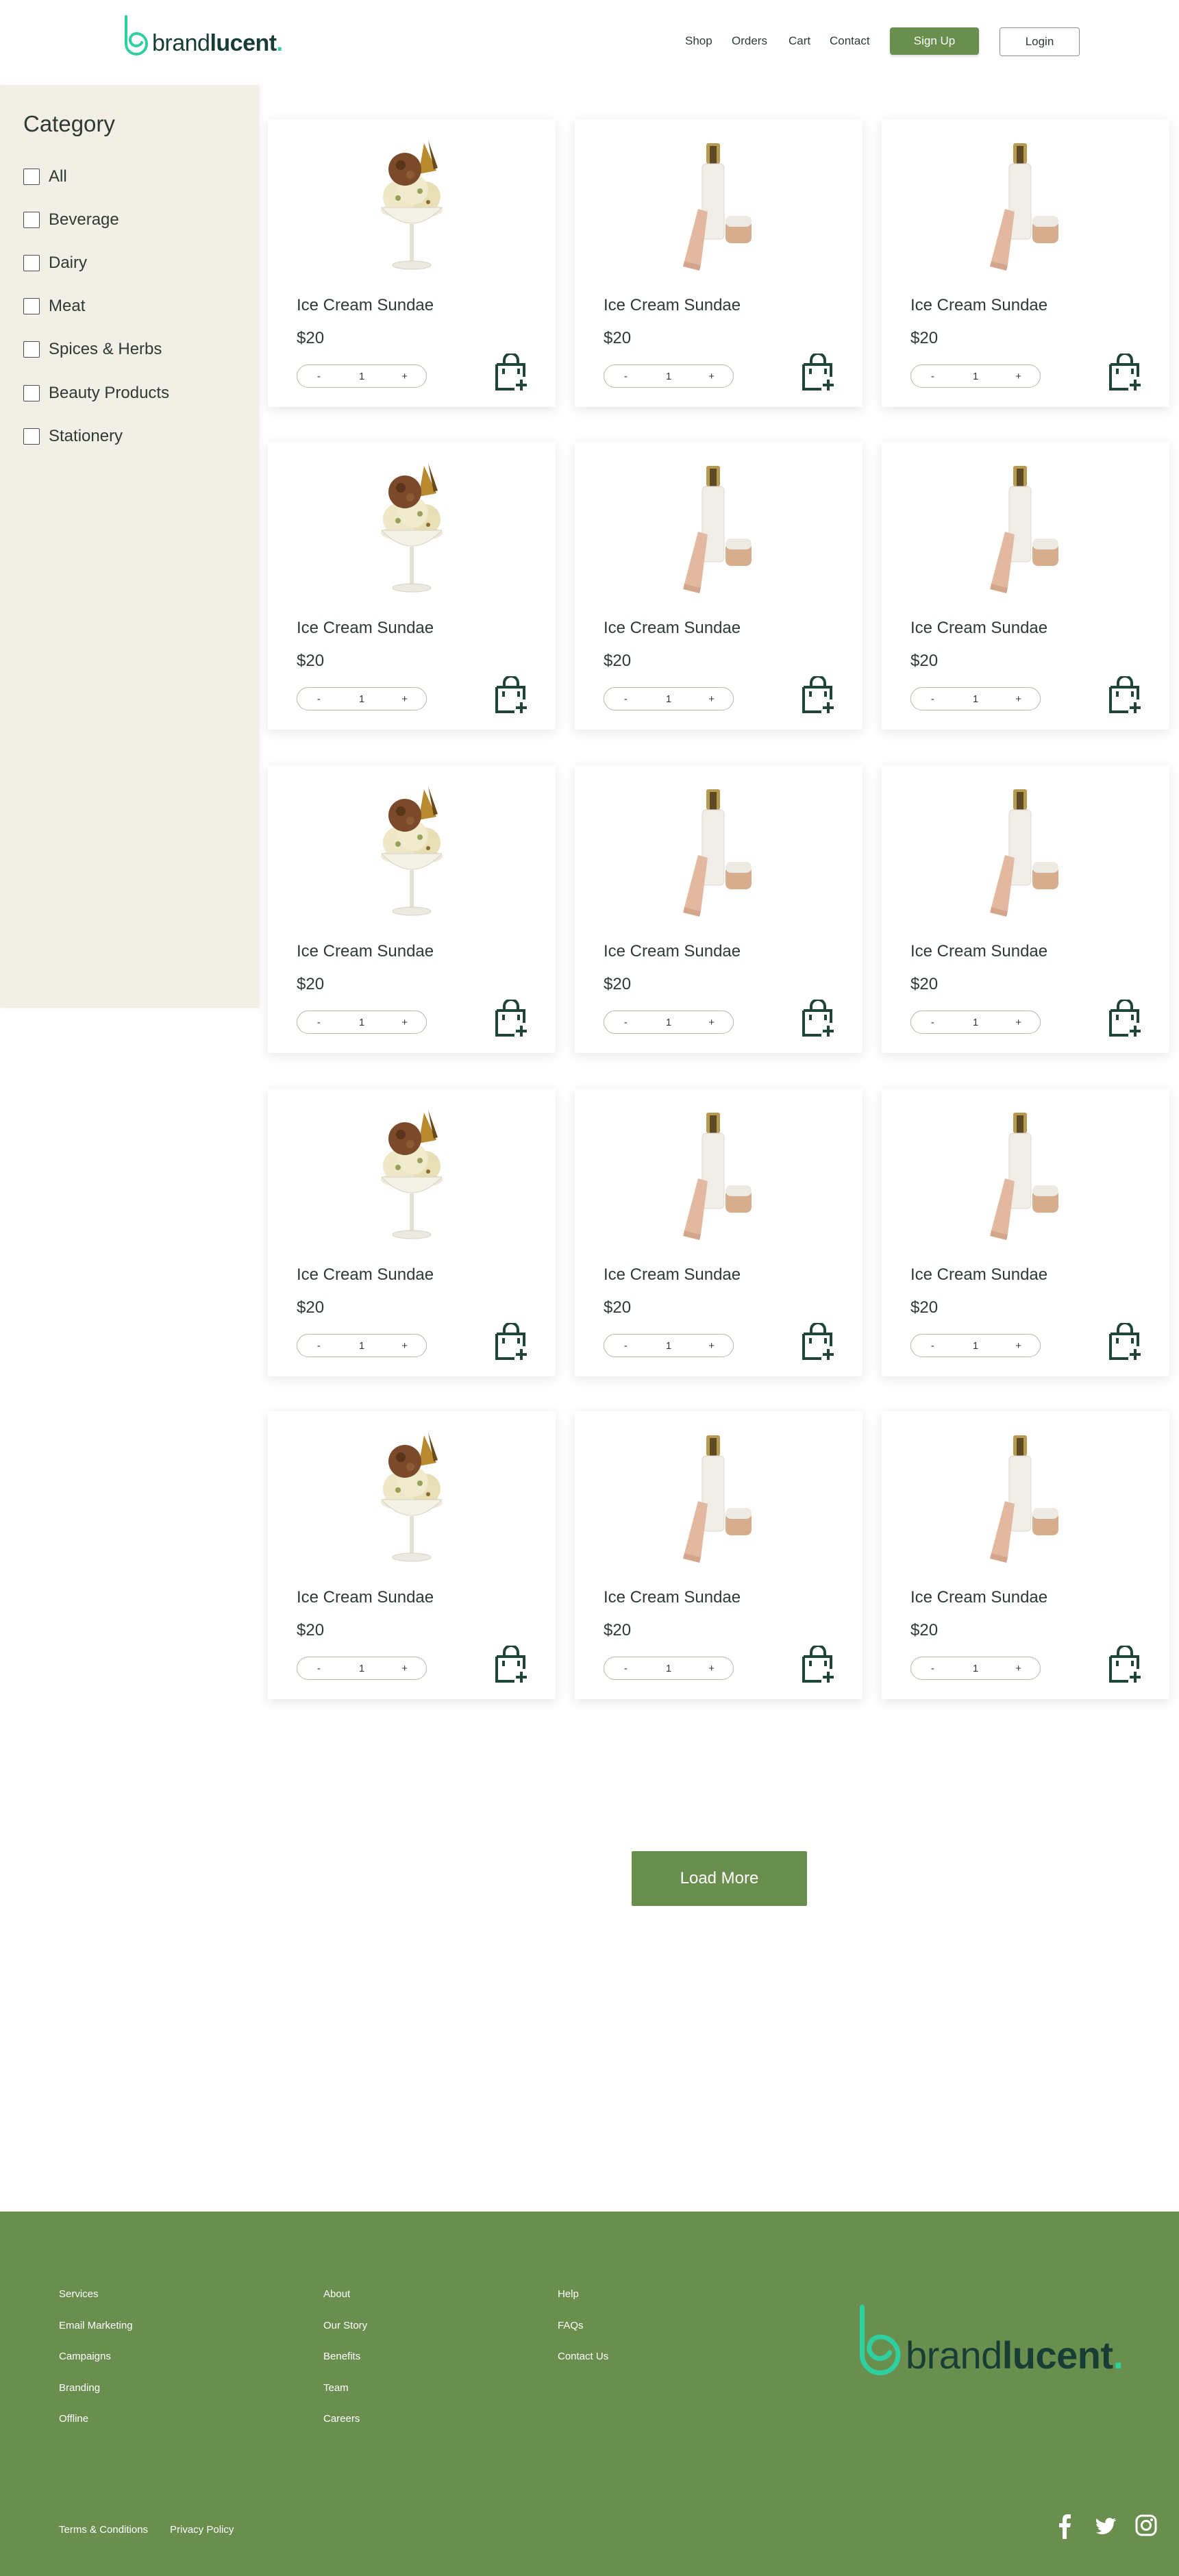 This screenshot has width=1179, height=2576. What do you see at coordinates (73, 2419) in the screenshot?
I see `footer-link-offline: Offline` at bounding box center [73, 2419].